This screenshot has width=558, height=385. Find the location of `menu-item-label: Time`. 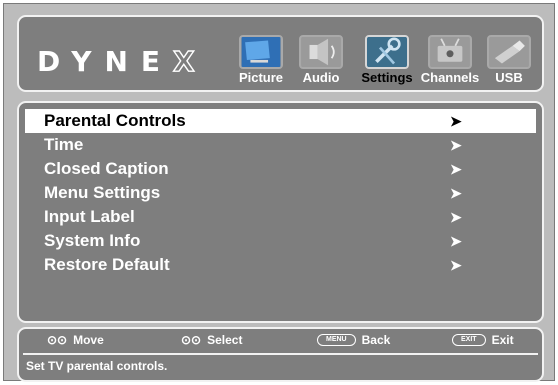

menu-item-label: Time is located at coordinates (64, 144).